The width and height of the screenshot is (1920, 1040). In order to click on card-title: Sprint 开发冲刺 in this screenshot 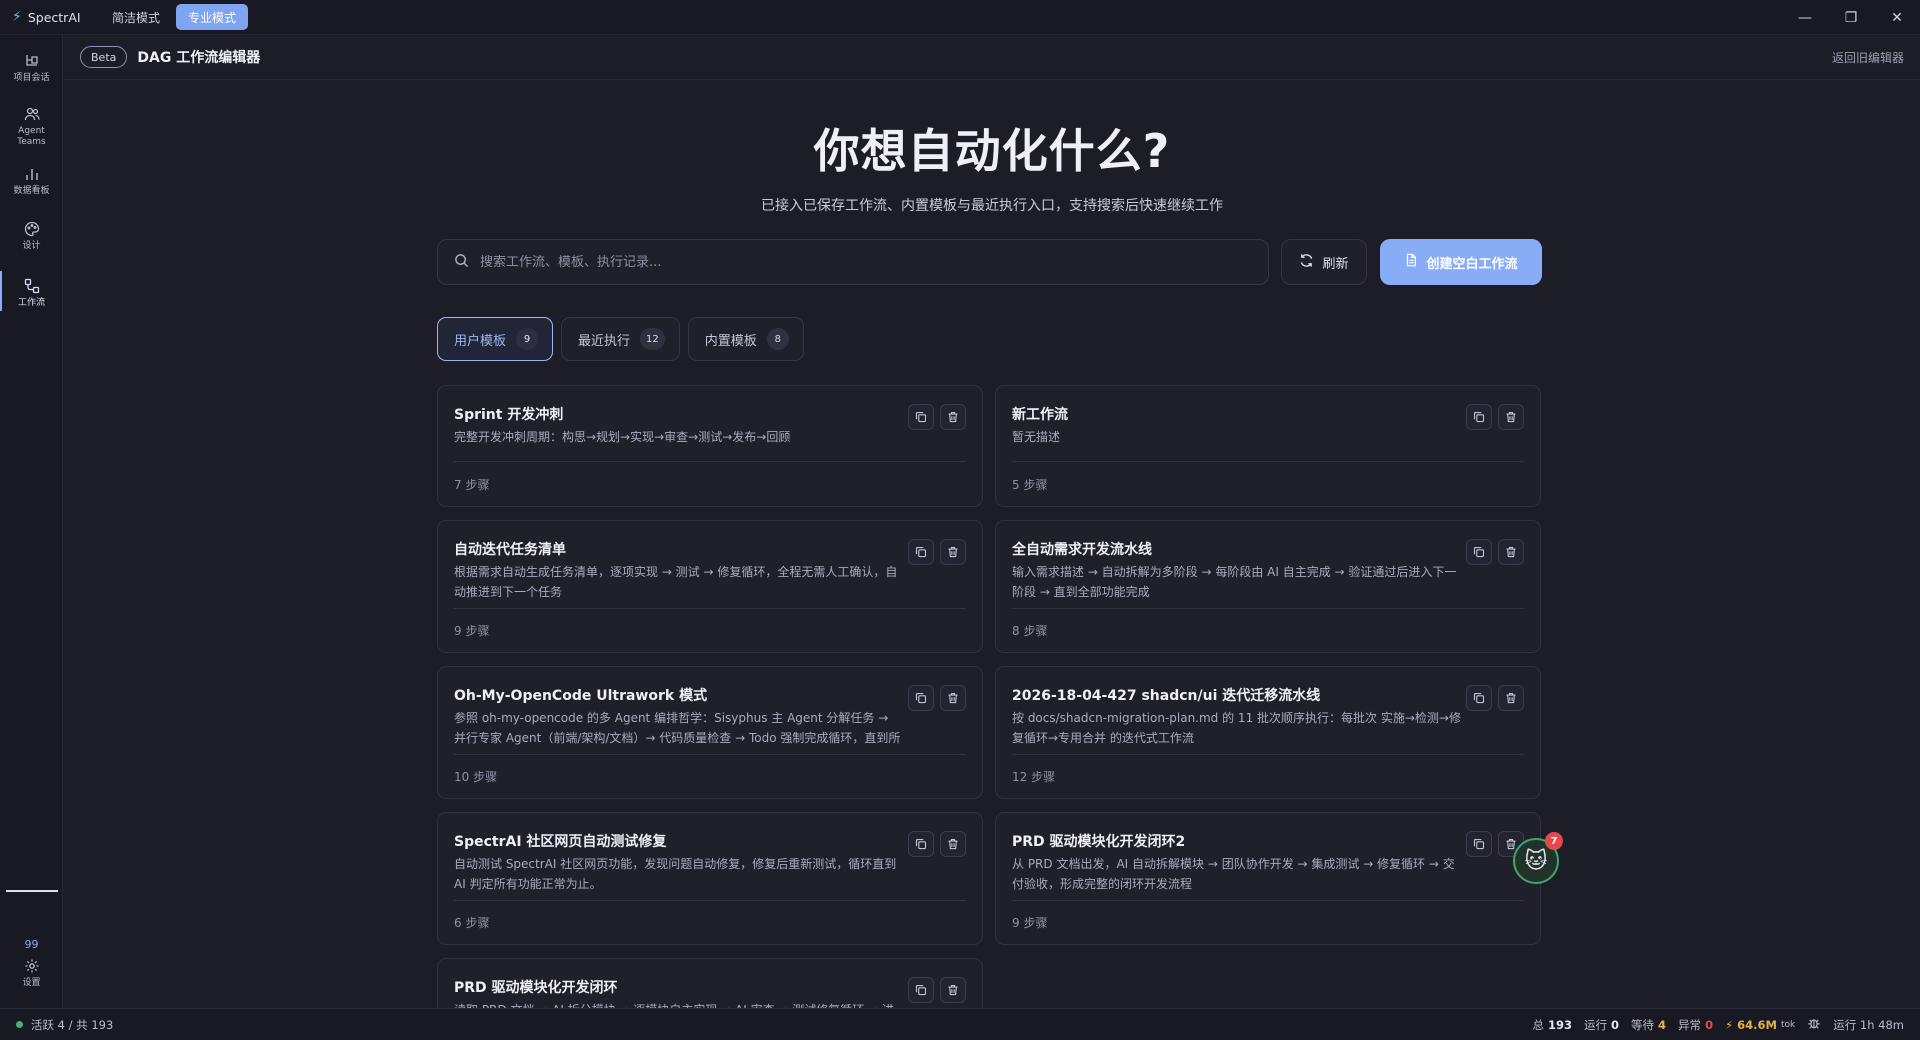, I will do `click(509, 415)`.